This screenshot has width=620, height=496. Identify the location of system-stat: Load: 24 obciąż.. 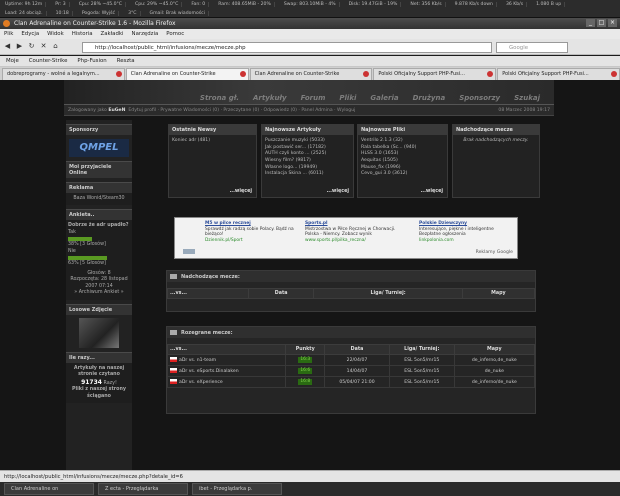
(24, 13).